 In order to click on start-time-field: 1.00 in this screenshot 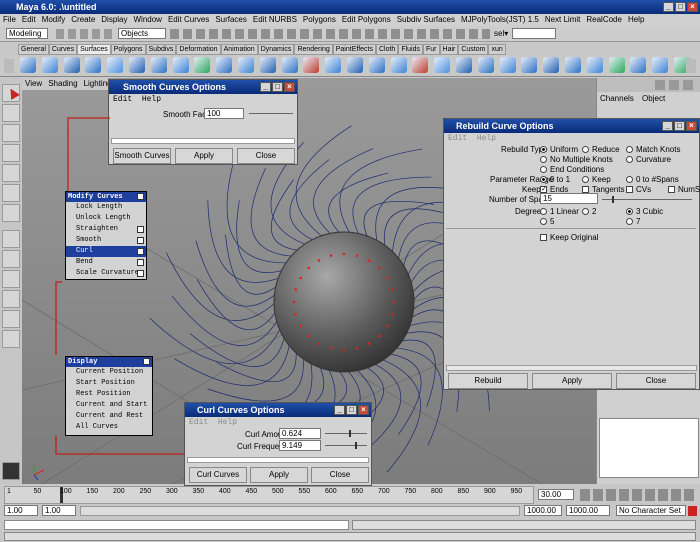, I will do `click(21, 510)`.